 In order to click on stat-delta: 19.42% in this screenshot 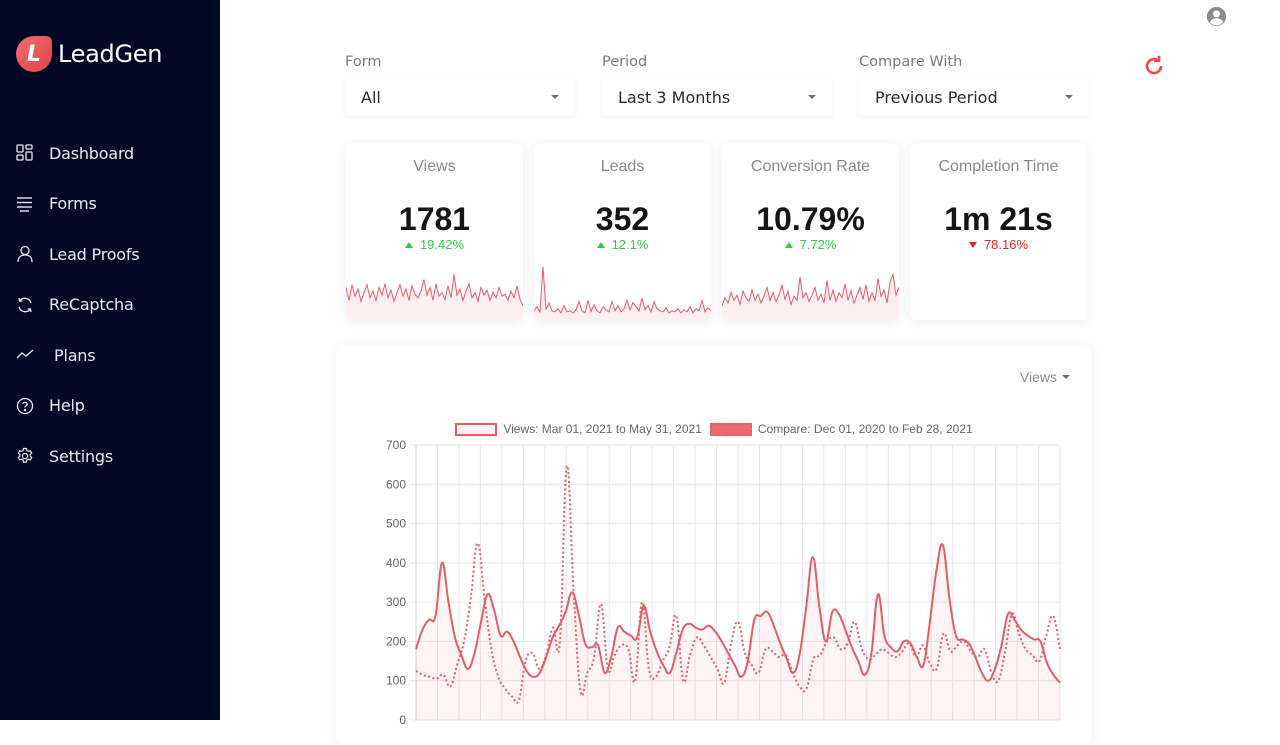, I will do `click(434, 244)`.